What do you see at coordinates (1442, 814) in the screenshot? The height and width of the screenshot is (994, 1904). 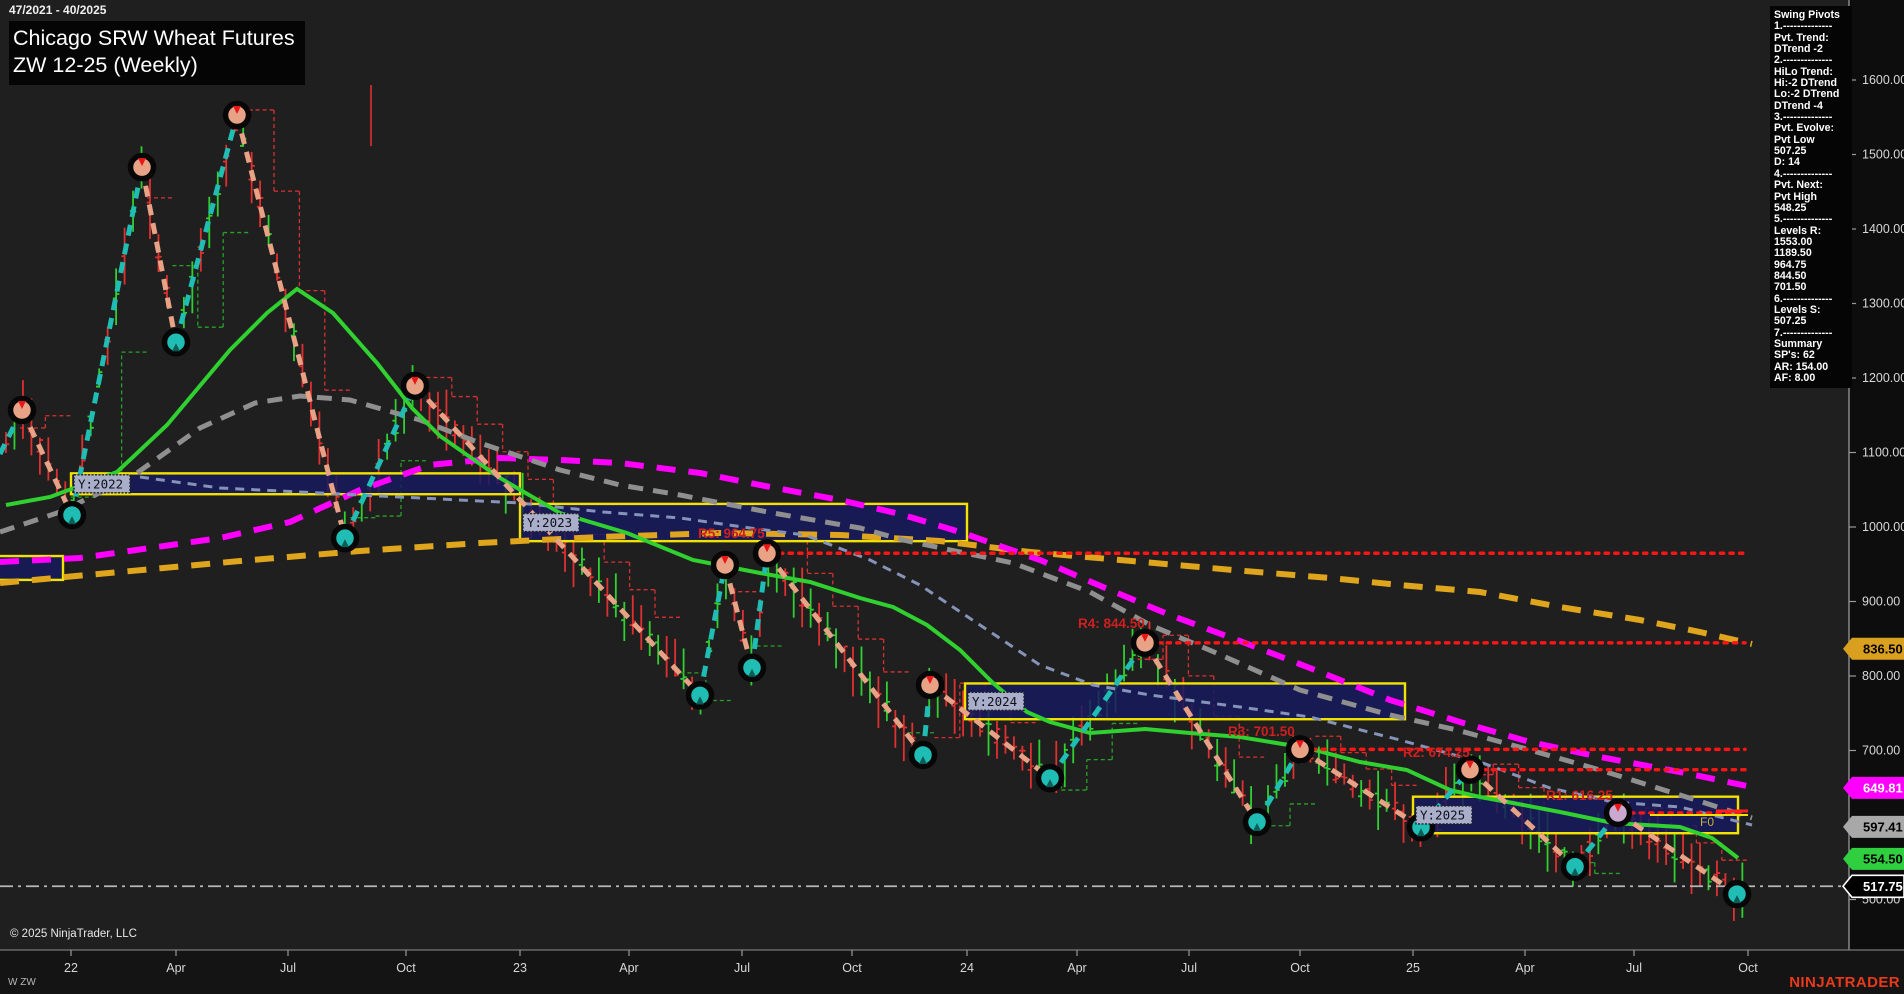 I see `year-label-text: Y:2025` at bounding box center [1442, 814].